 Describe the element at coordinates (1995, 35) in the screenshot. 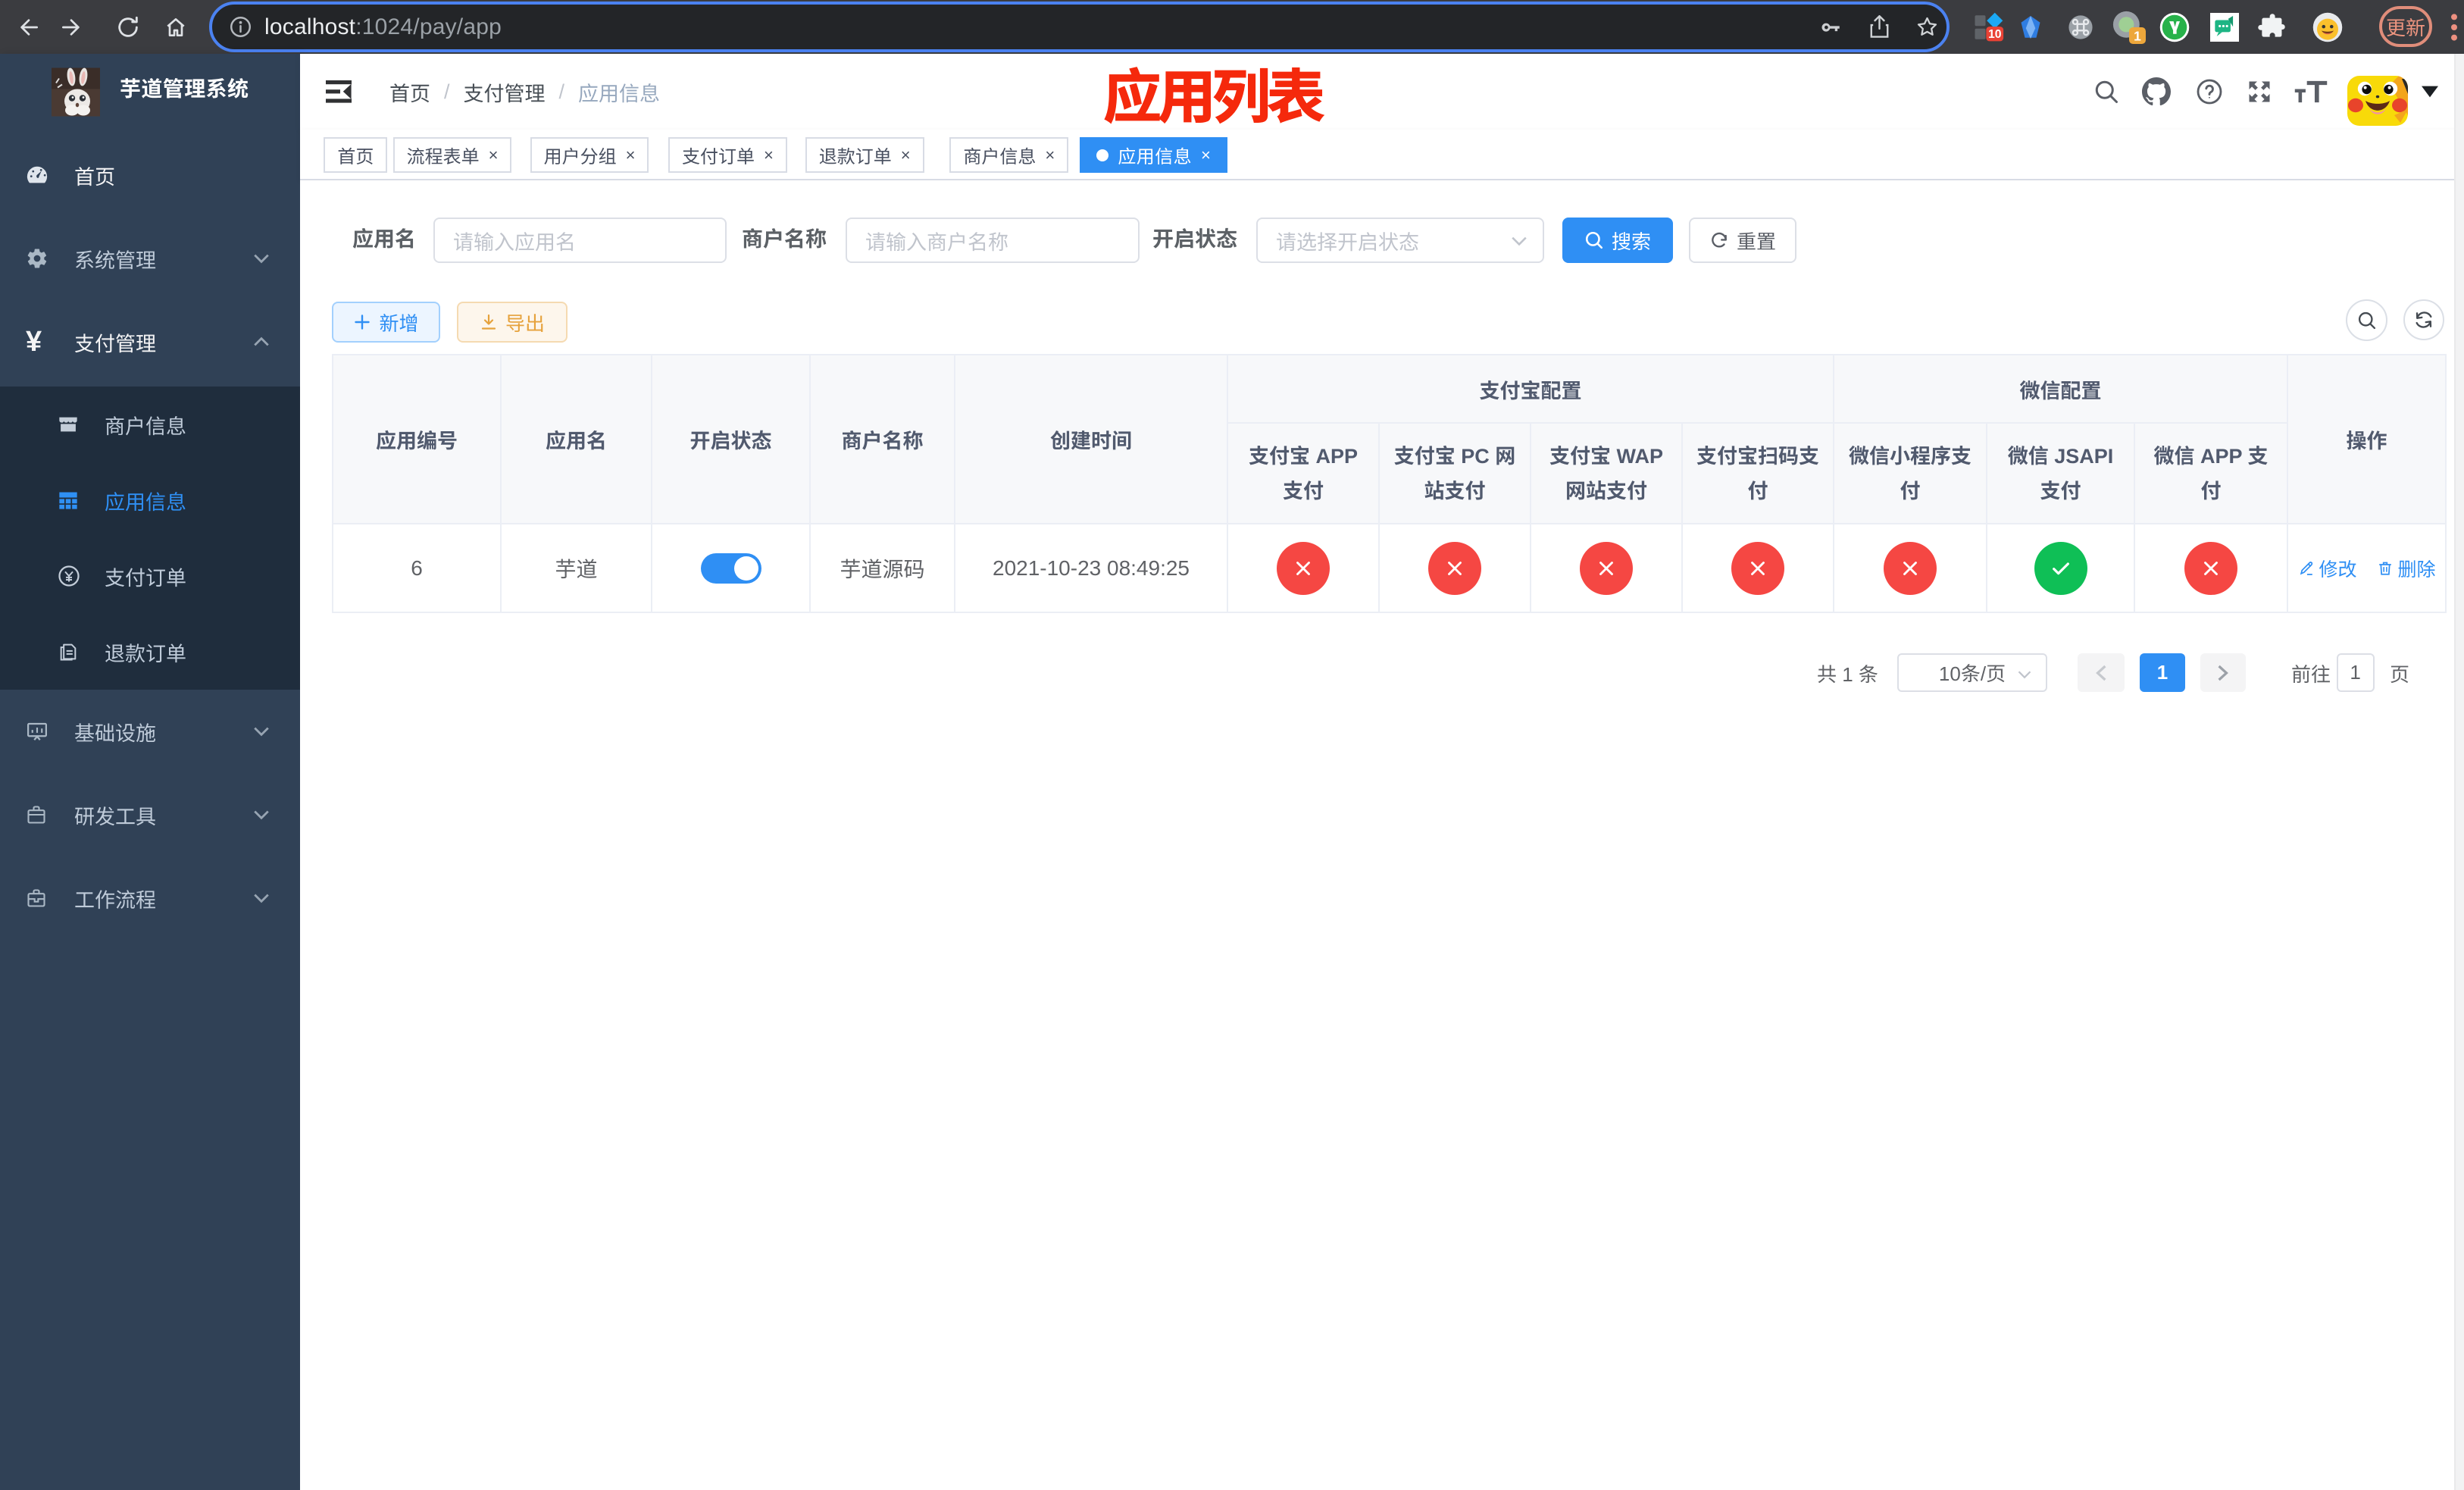

I see `svg-text: 10` at that location.